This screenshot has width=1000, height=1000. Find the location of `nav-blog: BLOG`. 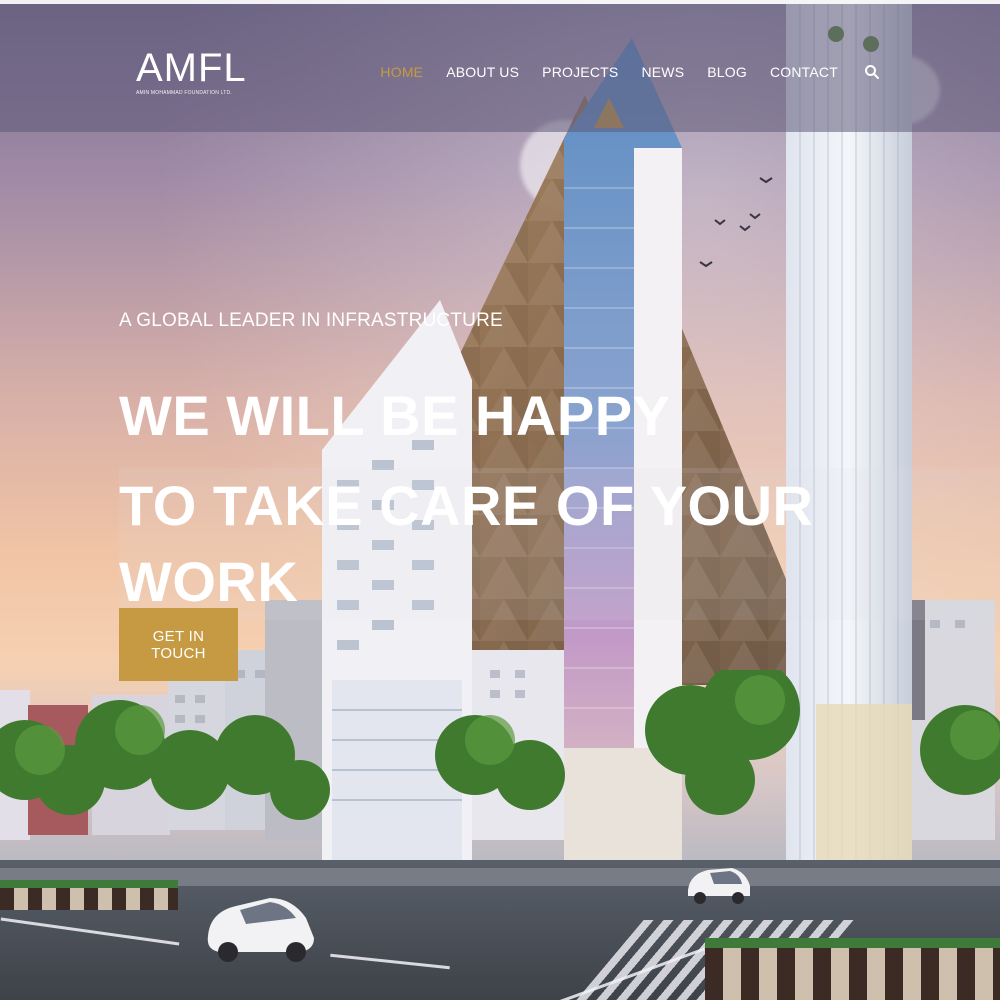

nav-blog: BLOG is located at coordinates (727, 72).